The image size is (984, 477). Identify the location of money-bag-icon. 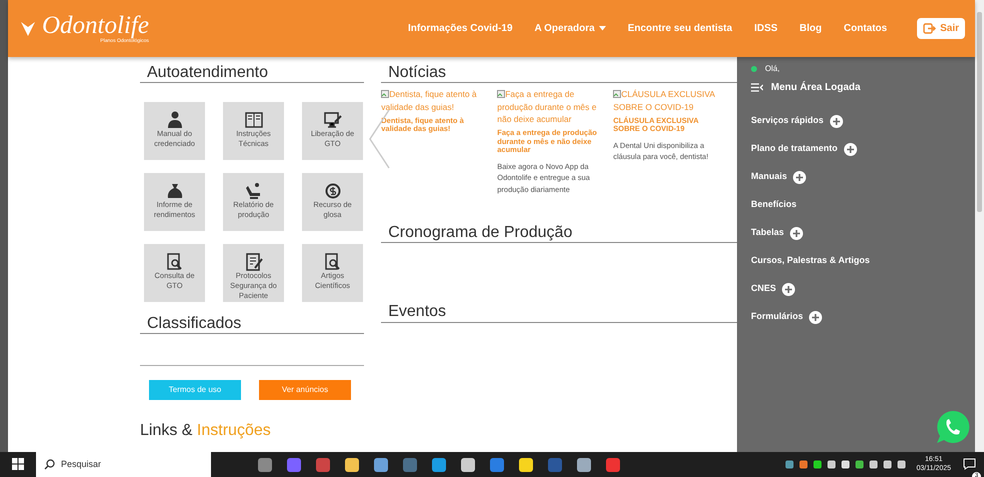
(175, 191).